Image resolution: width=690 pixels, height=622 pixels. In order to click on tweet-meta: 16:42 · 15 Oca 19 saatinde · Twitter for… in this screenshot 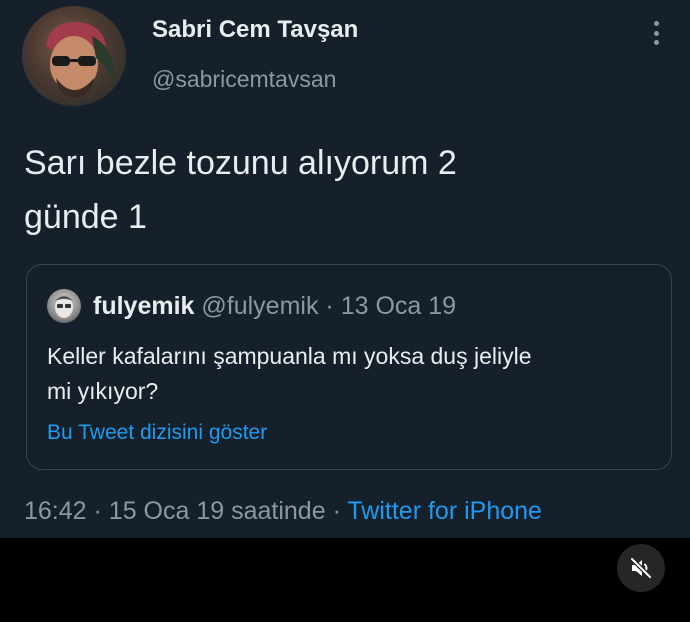, I will do `click(283, 511)`.